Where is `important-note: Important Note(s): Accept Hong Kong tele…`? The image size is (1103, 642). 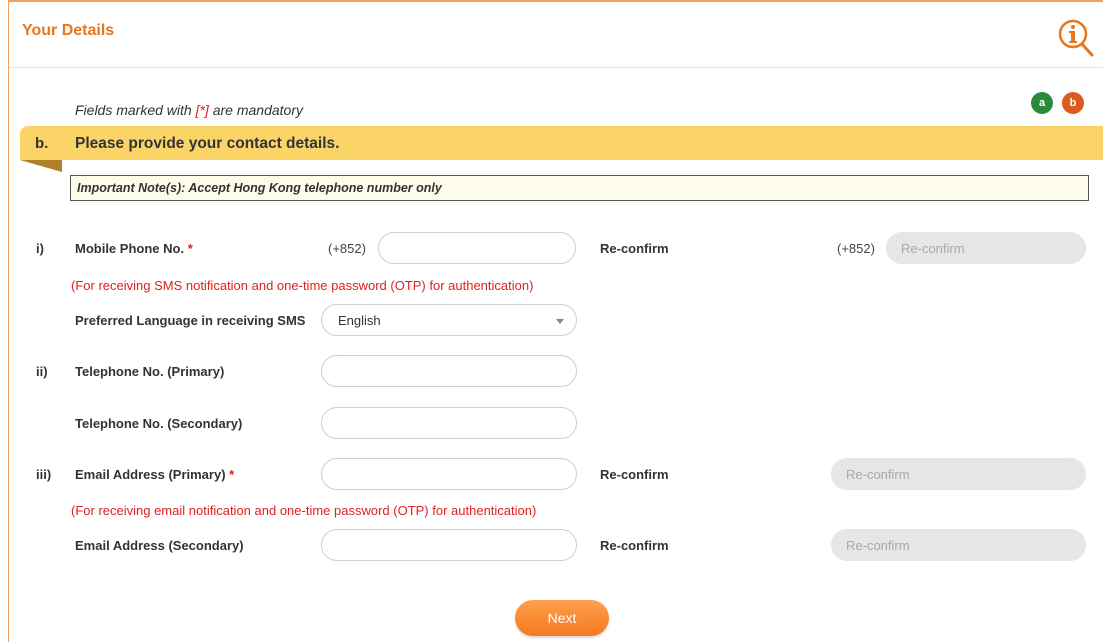
important-note: Important Note(s): Accept Hong Kong tele… is located at coordinates (579, 188).